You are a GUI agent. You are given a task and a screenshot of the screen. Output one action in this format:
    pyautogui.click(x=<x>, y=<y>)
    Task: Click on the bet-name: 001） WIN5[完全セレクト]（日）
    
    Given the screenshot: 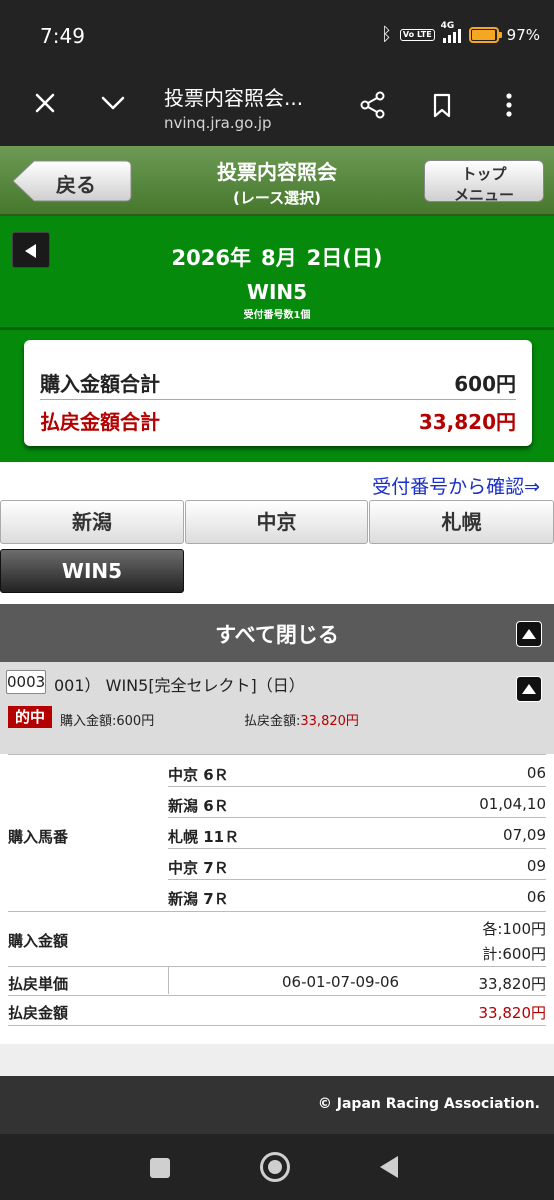 What is the action you would take?
    pyautogui.click(x=179, y=685)
    